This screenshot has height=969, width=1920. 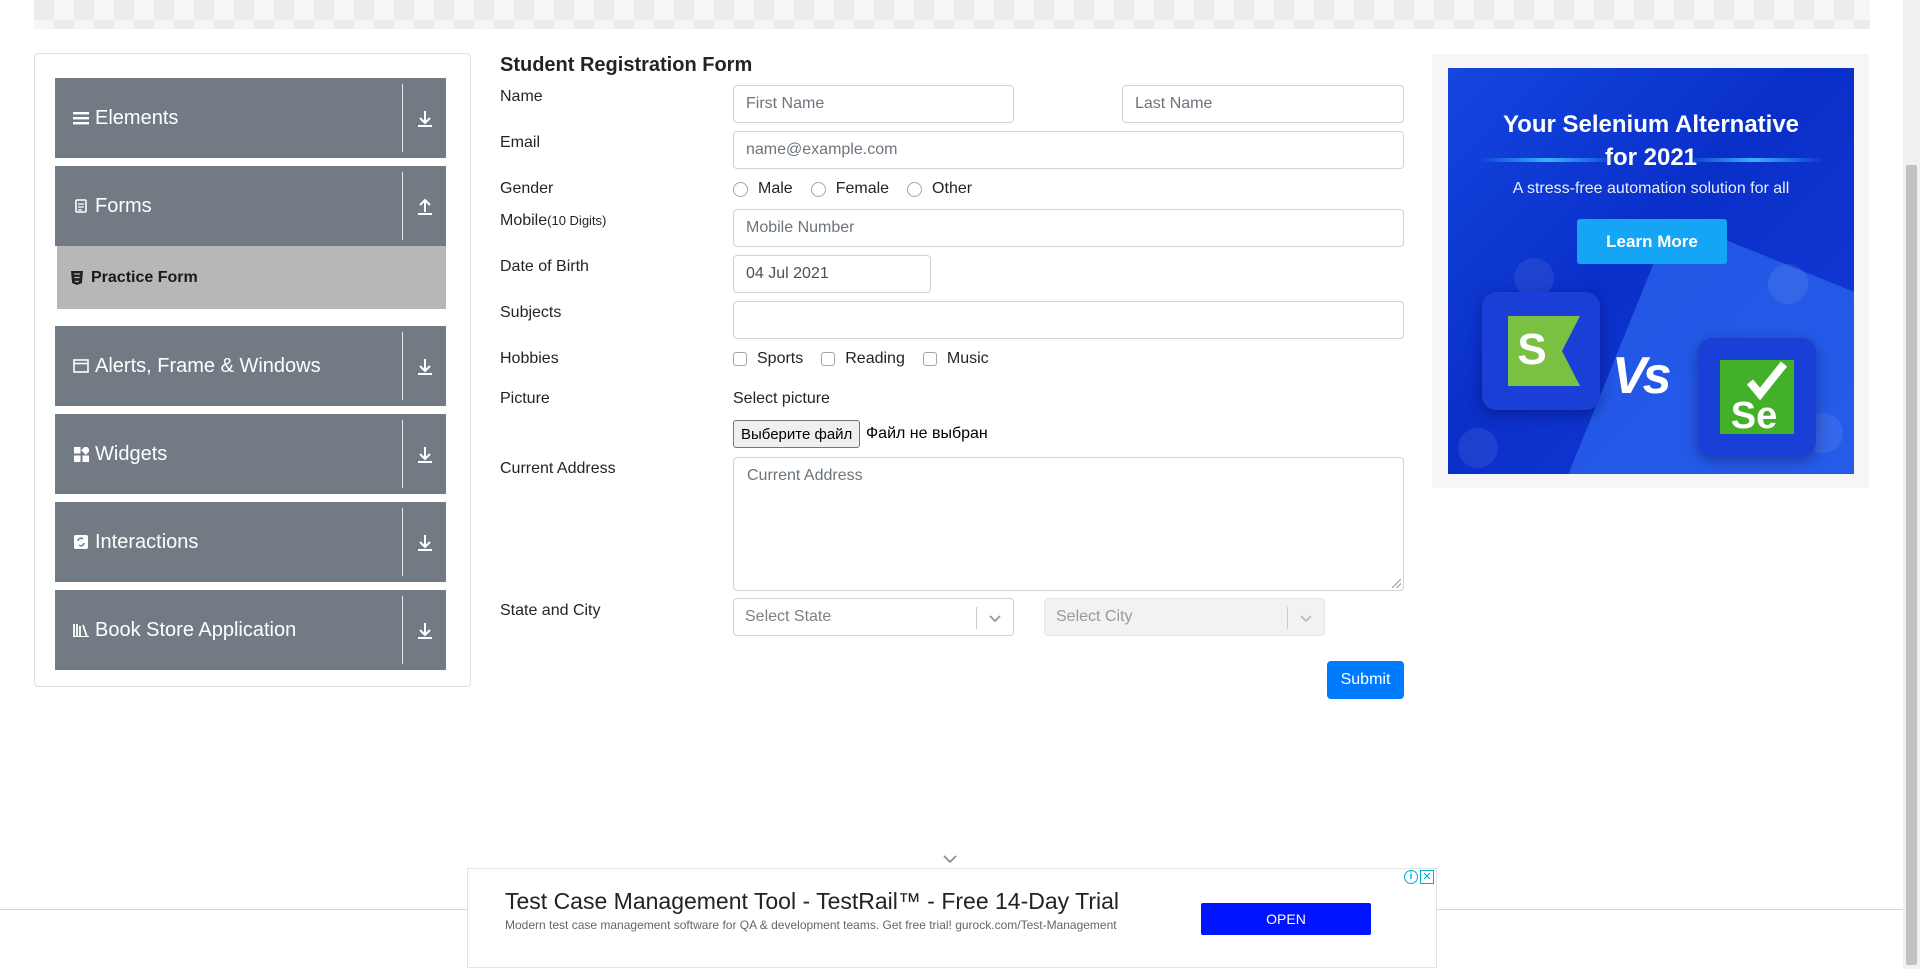 I want to click on sidebar-group-interactions: Interactions, so click(x=250, y=542).